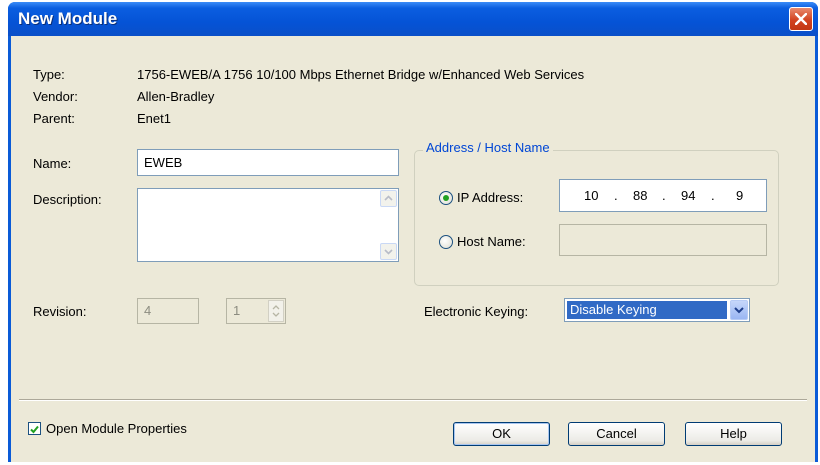 Image resolution: width=820 pixels, height=465 pixels. What do you see at coordinates (268, 225) in the screenshot?
I see `description-textarea` at bounding box center [268, 225].